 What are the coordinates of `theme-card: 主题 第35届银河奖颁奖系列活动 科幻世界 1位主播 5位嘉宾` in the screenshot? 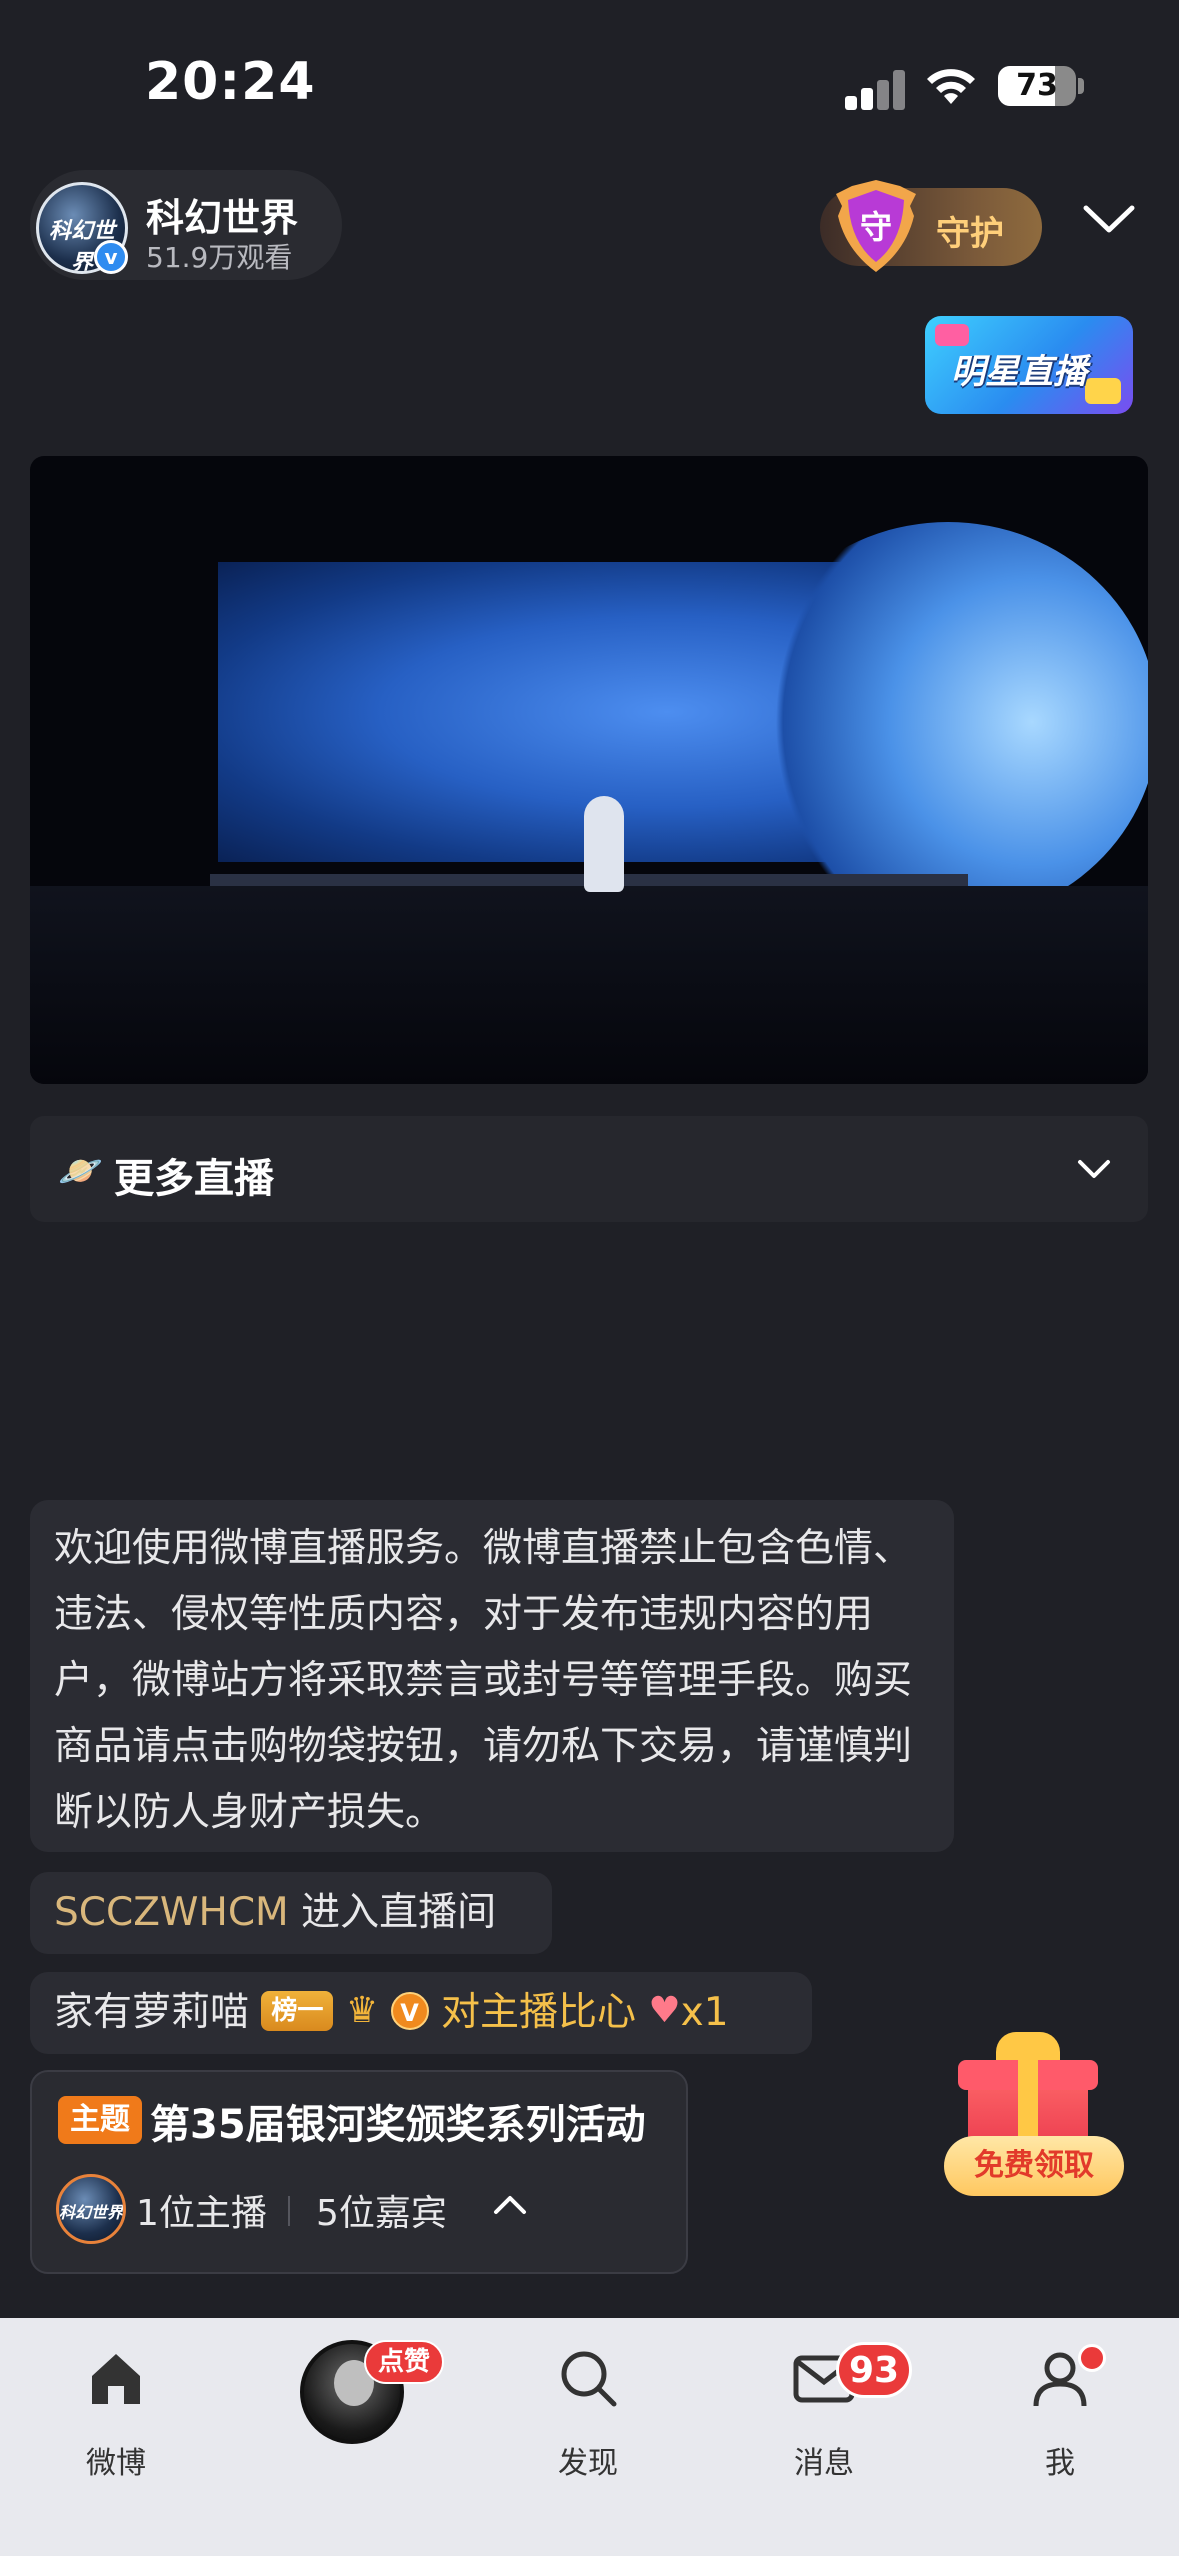 It's located at (359, 2172).